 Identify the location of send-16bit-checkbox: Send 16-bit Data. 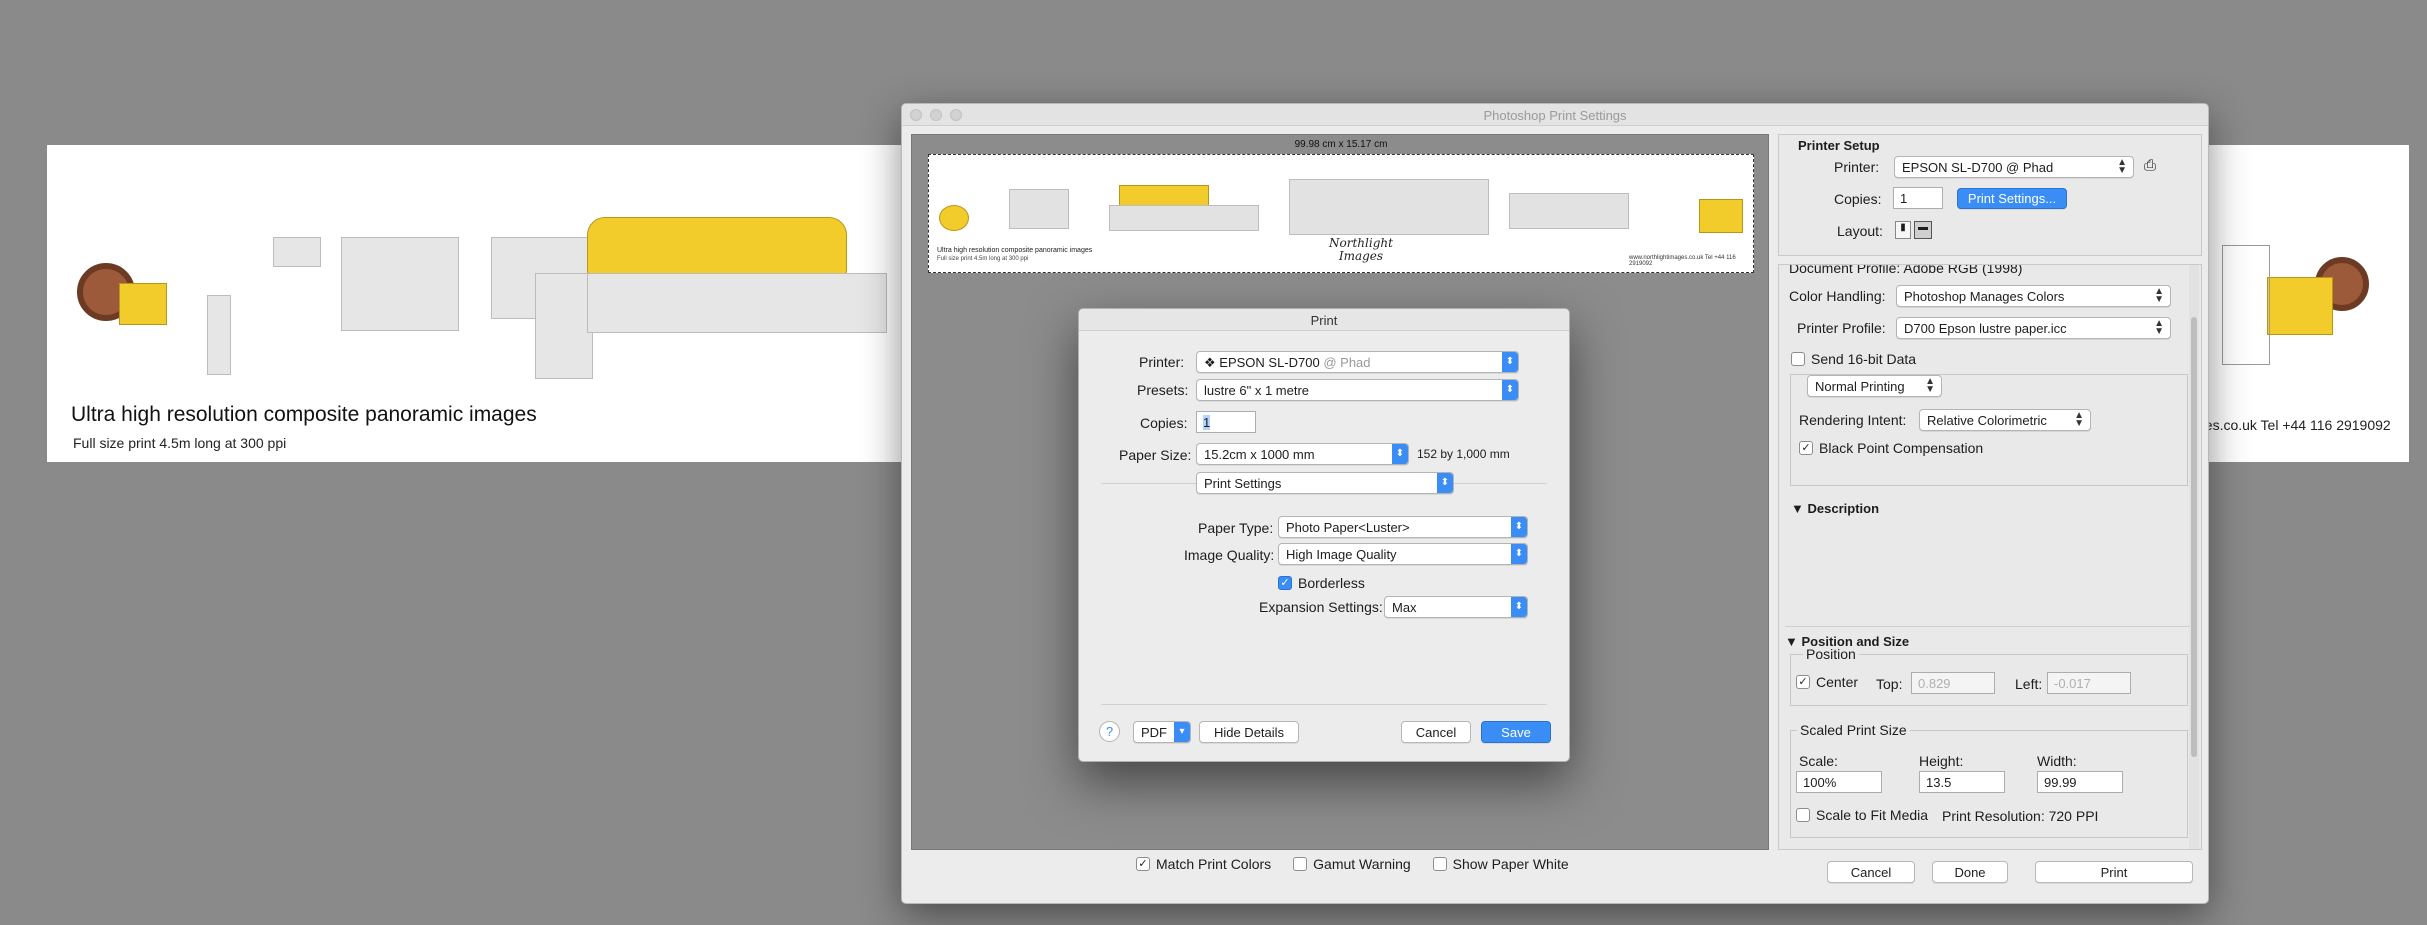
(1853, 359).